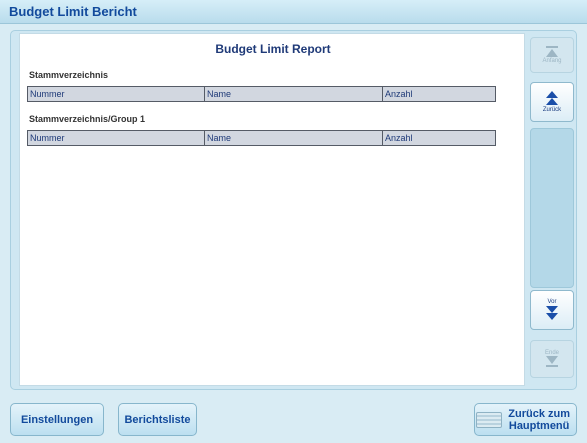 The image size is (587, 443). Describe the element at coordinates (489, 419) in the screenshot. I see `main-menu-icon` at that location.